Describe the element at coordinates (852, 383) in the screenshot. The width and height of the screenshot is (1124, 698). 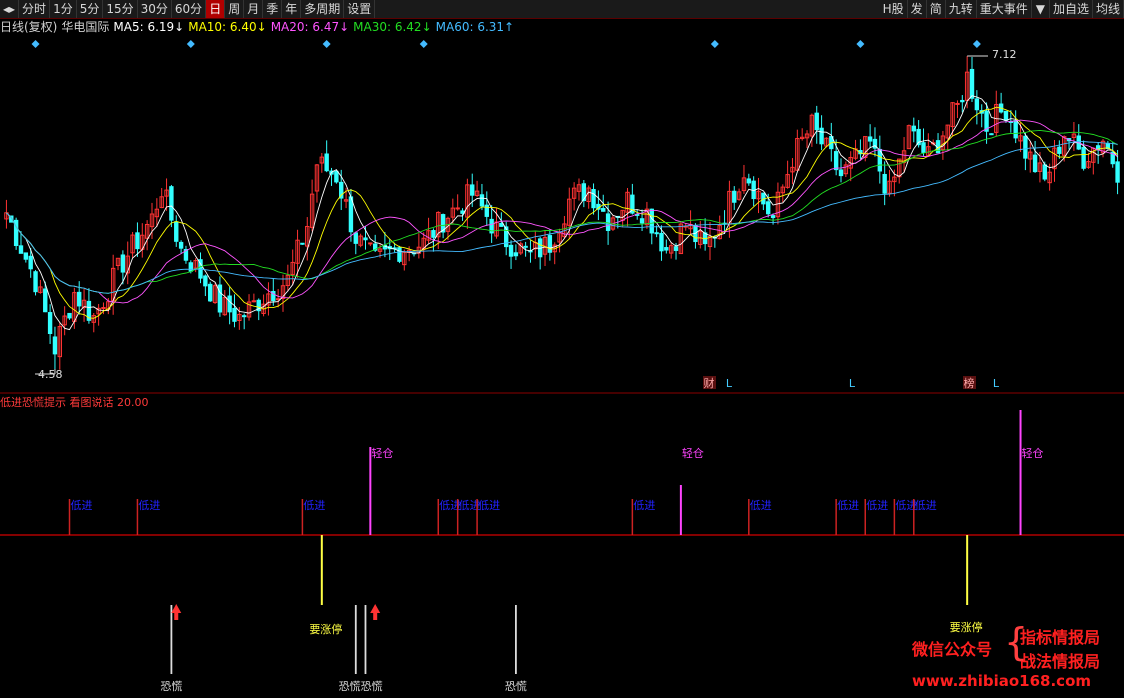
I see `event-marker-2: L` at that location.